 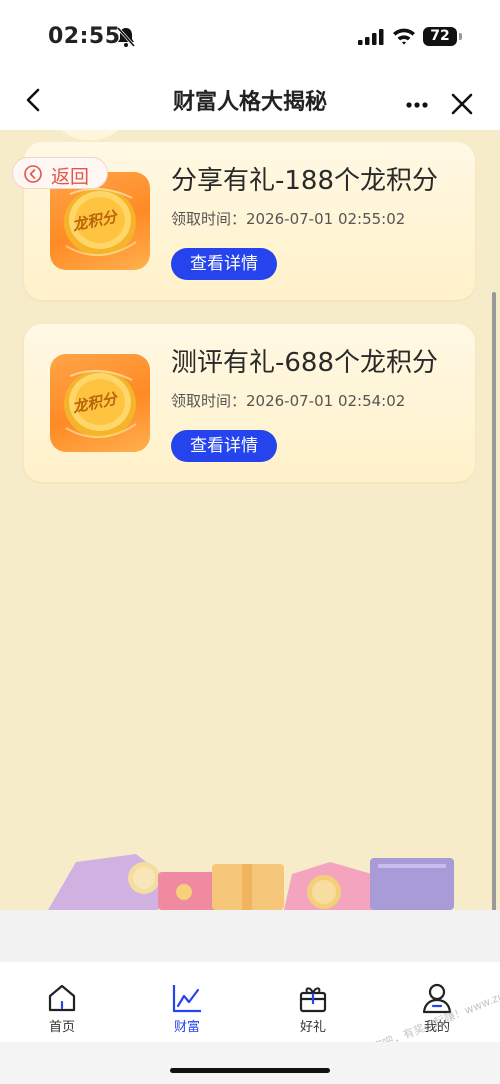 What do you see at coordinates (186, 1027) in the screenshot?
I see `tab-label: 财富` at bounding box center [186, 1027].